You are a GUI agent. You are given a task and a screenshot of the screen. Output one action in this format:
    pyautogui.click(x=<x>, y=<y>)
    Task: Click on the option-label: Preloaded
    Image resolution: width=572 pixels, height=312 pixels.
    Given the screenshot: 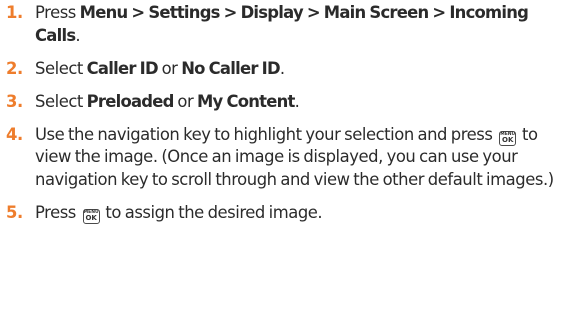 What is the action you would take?
    pyautogui.click(x=130, y=101)
    